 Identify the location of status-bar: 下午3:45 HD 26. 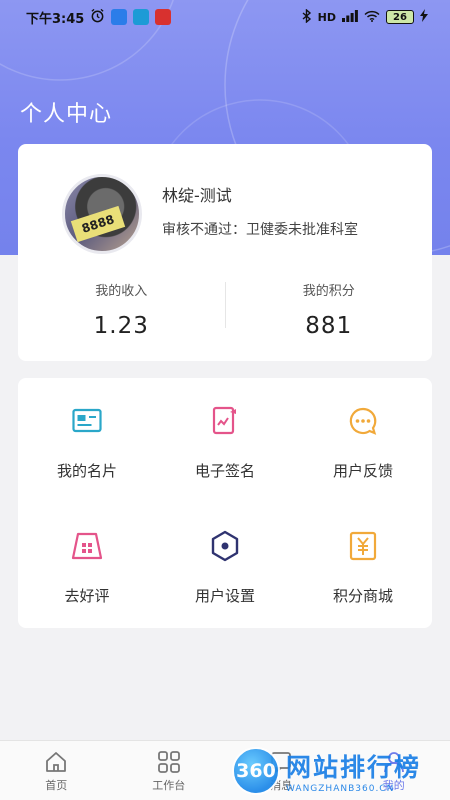
(225, 17).